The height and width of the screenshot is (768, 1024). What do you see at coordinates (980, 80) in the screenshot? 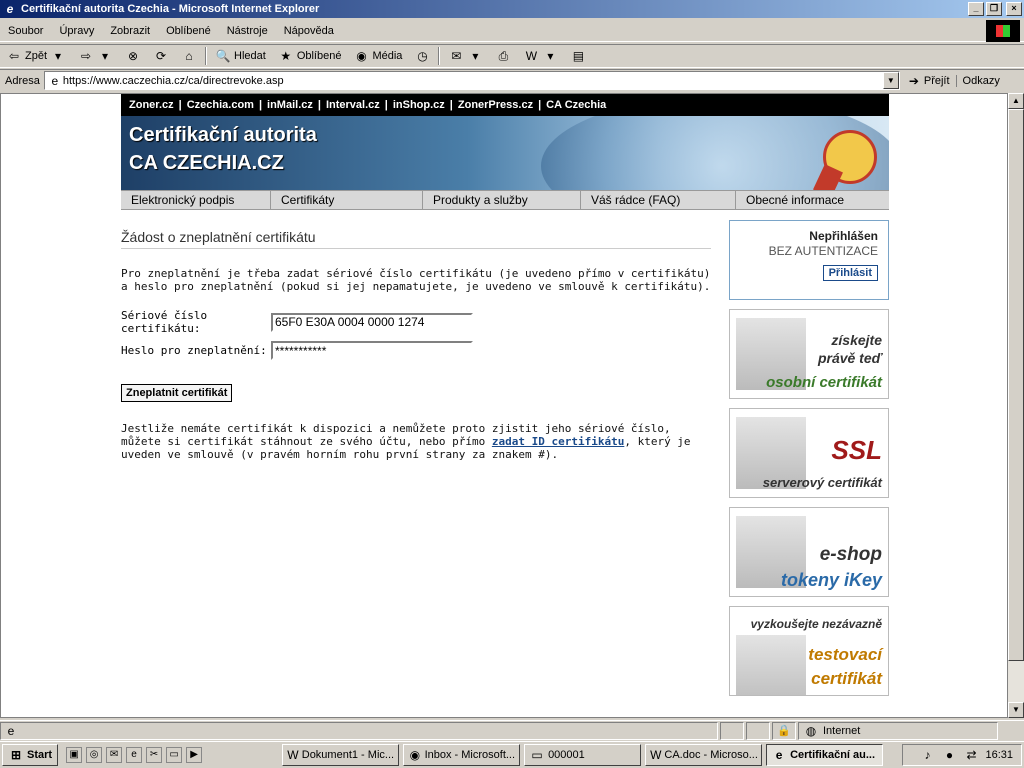
I see `links-button: Odkazy` at bounding box center [980, 80].